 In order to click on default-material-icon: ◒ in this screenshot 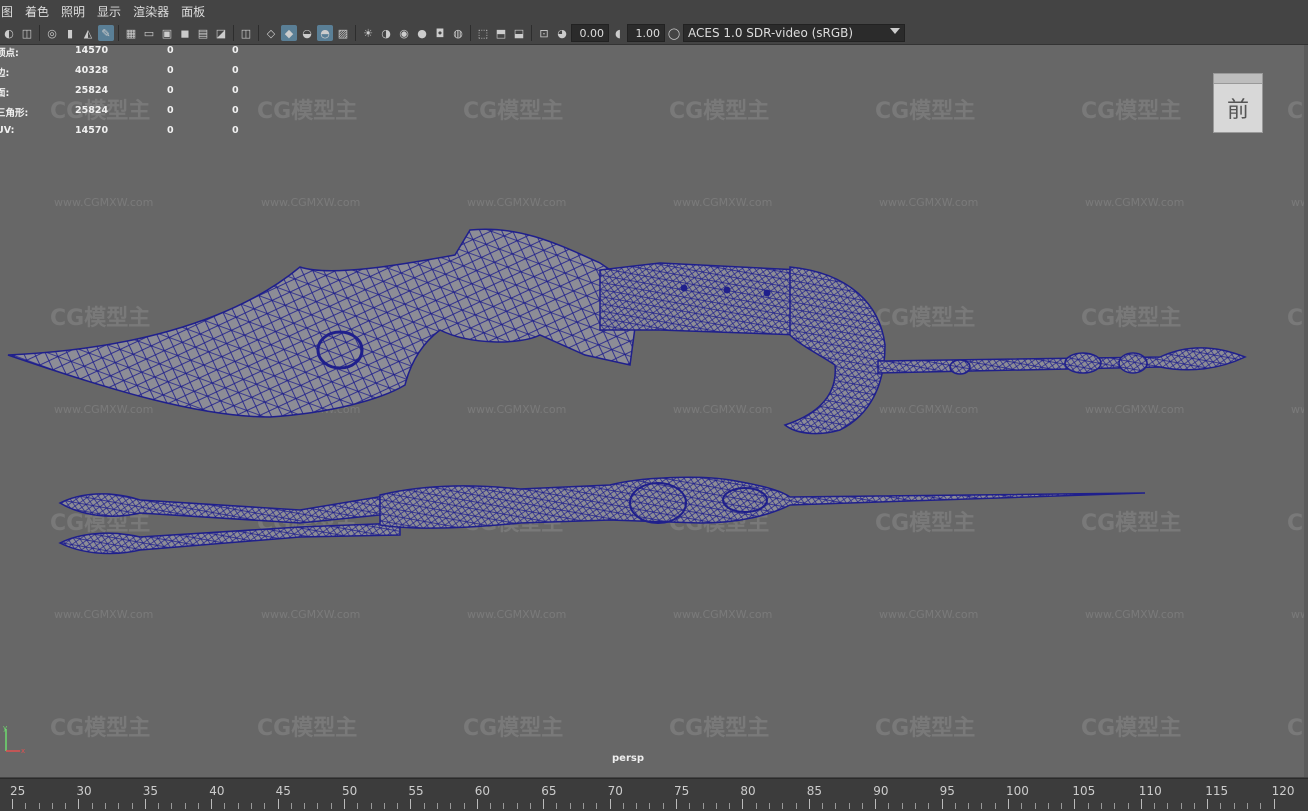, I will do `click(307, 33)`.